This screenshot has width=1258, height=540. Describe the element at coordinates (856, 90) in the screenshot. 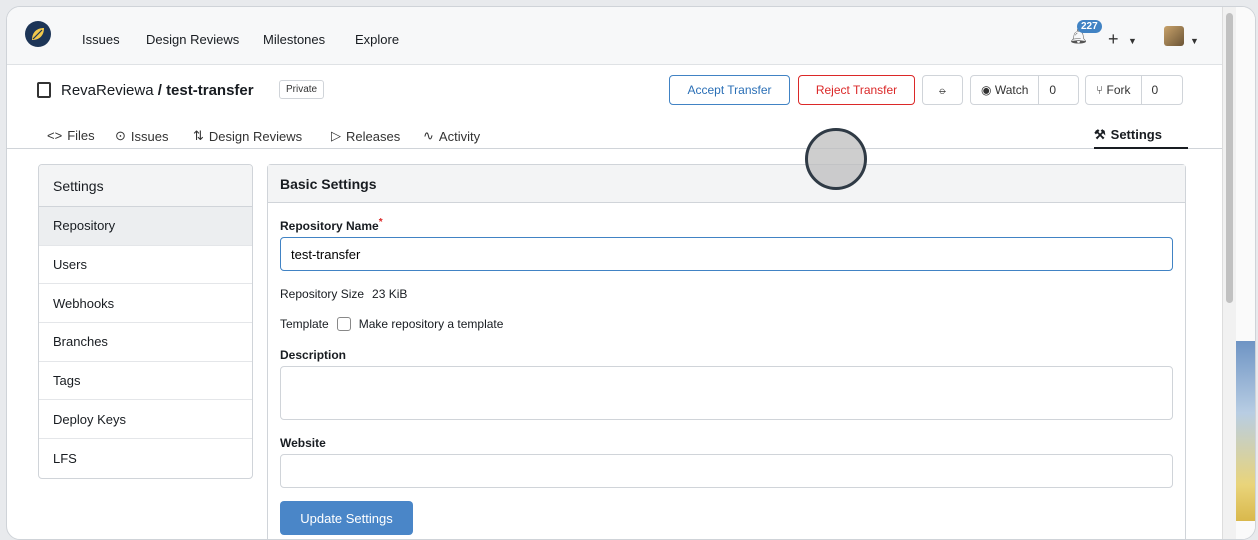

I see `reject-transfer-button: Reject Transfer` at that location.